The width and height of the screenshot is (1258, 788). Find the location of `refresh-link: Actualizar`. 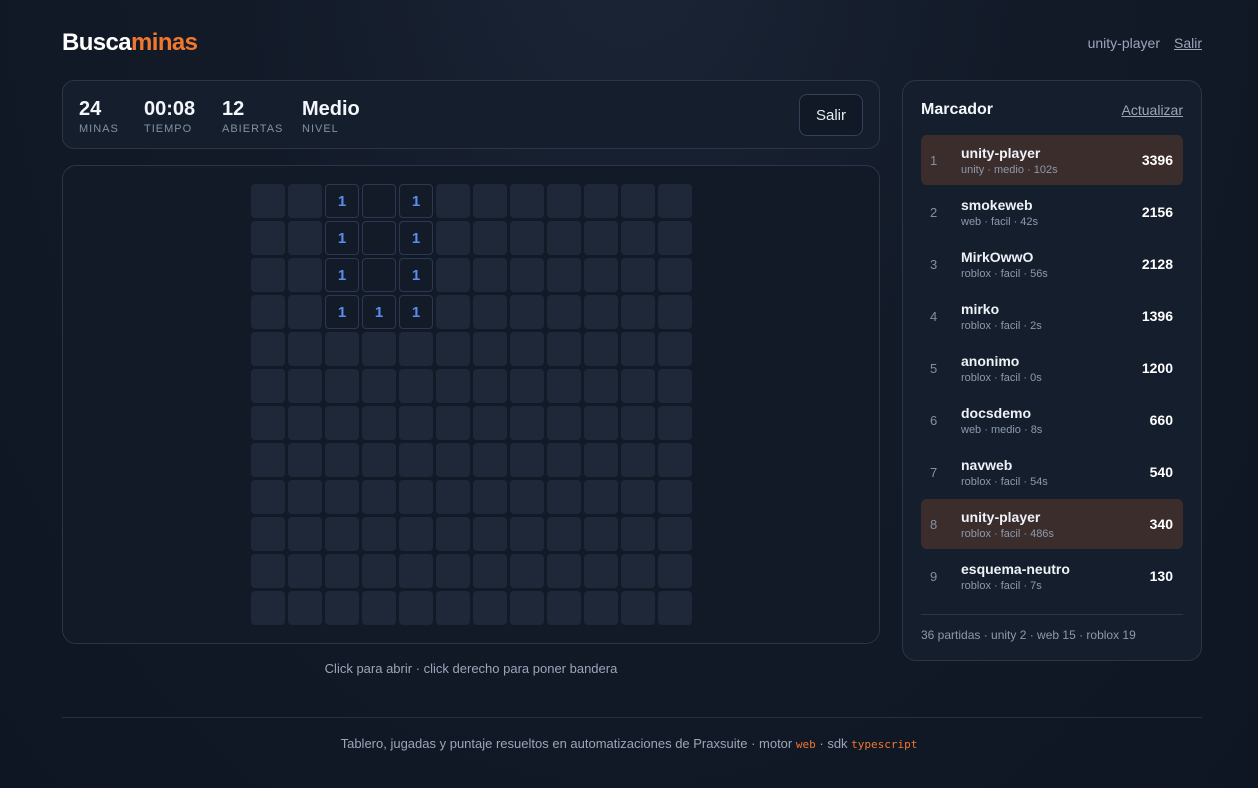

refresh-link: Actualizar is located at coordinates (1152, 110).